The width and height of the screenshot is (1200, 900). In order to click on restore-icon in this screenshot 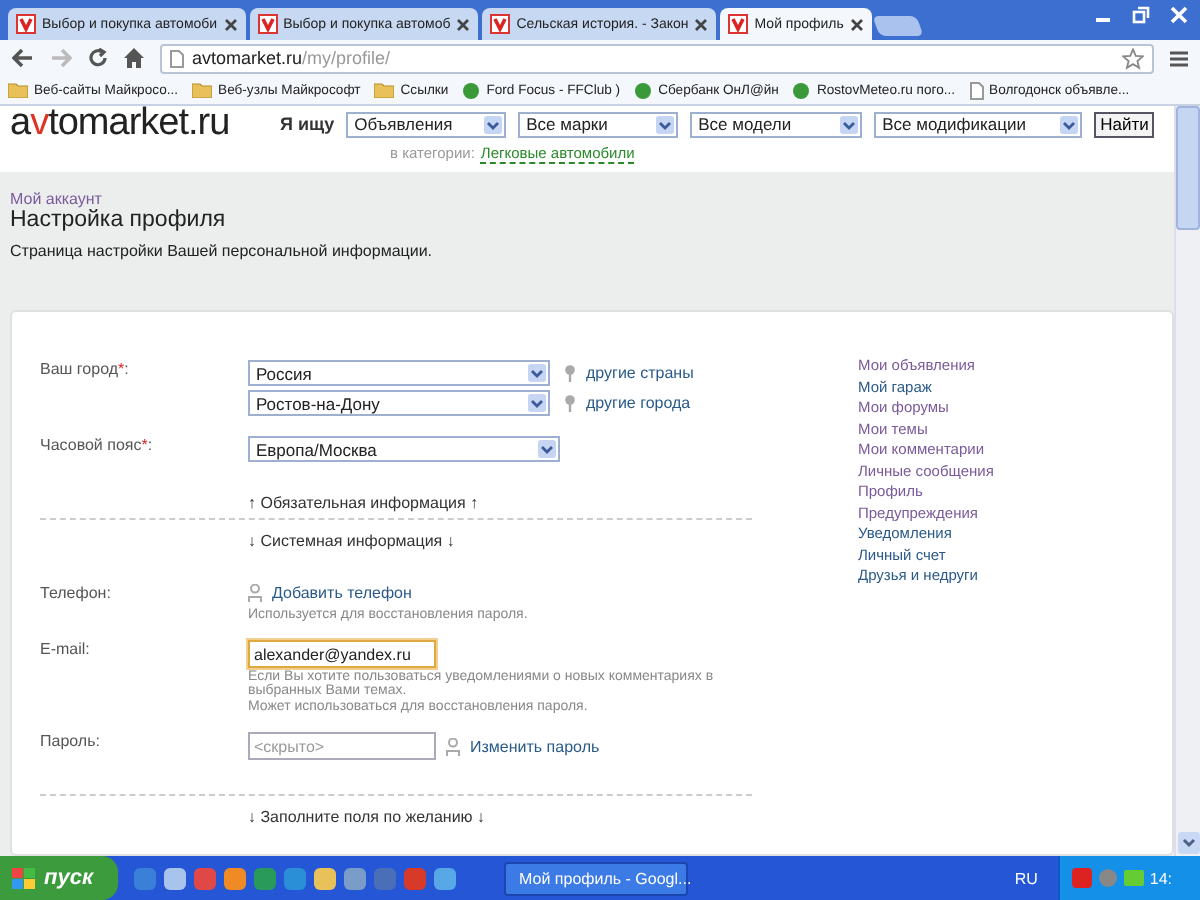, I will do `click(1141, 15)`.